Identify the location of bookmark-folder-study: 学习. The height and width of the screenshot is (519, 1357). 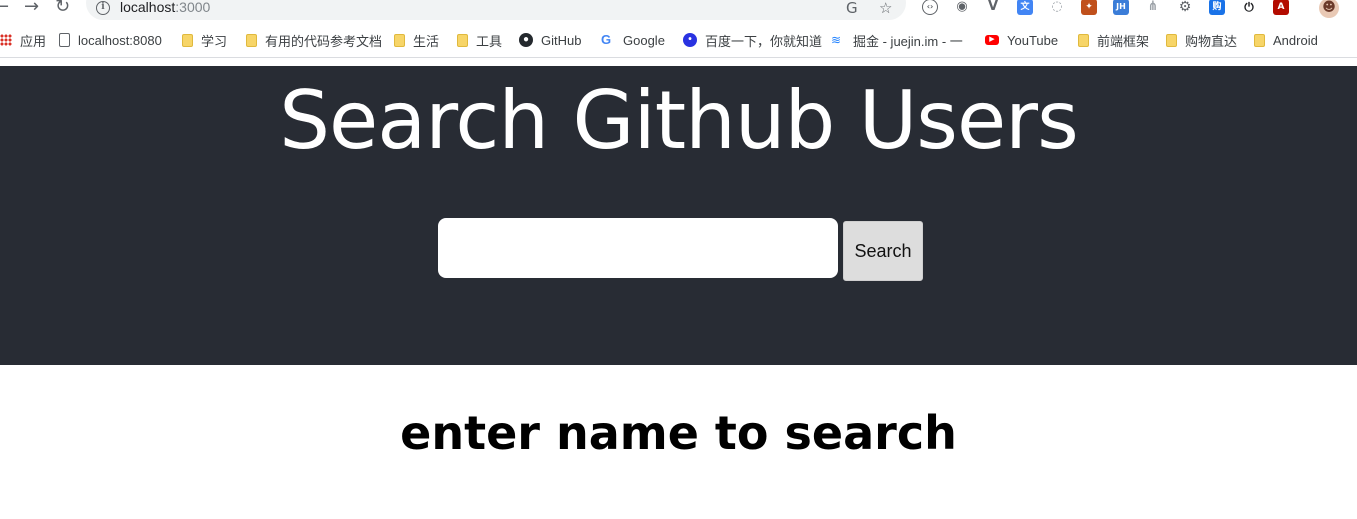
(204, 40).